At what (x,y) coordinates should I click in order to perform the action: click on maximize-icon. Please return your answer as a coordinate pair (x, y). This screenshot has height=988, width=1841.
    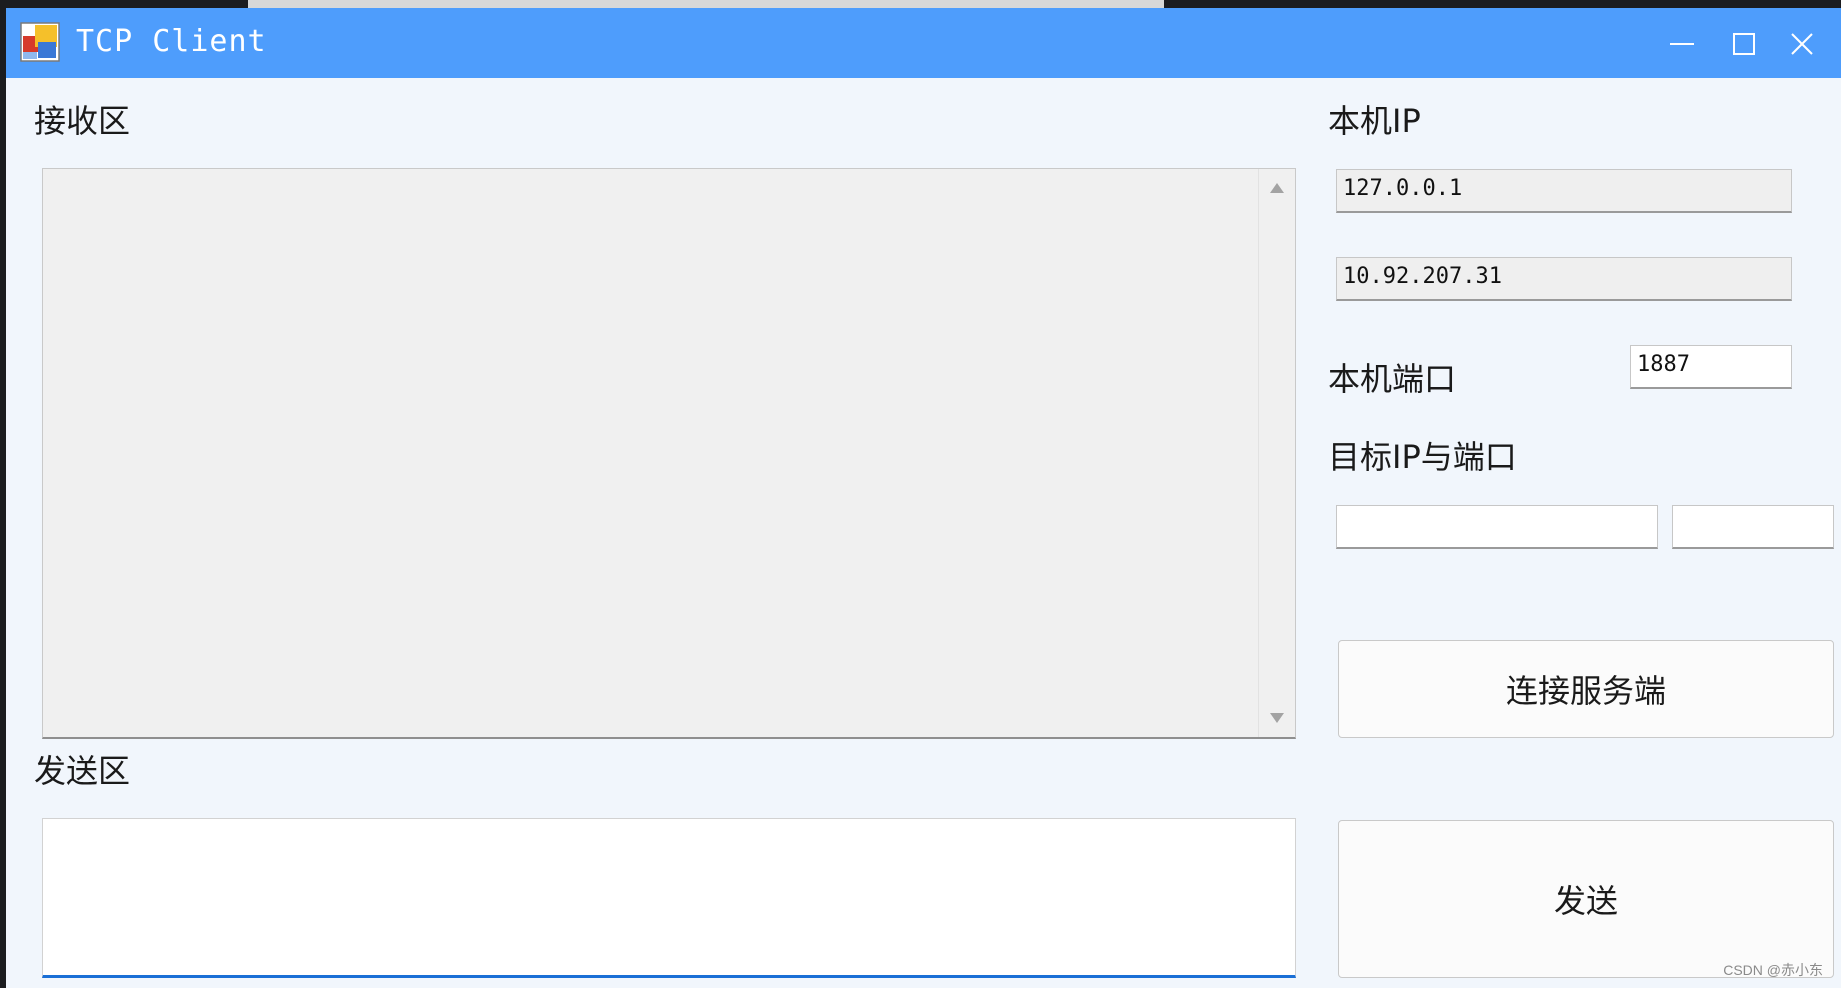
    Looking at the image, I should click on (1744, 44).